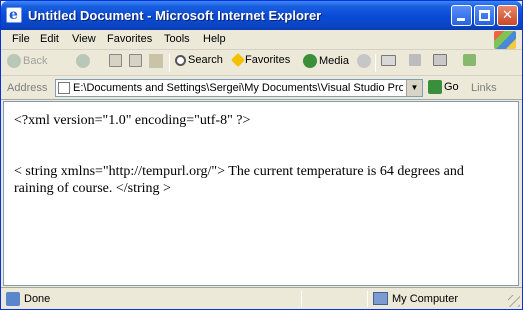 This screenshot has width=523, height=310. I want to click on refresh-button, so click(135, 63).